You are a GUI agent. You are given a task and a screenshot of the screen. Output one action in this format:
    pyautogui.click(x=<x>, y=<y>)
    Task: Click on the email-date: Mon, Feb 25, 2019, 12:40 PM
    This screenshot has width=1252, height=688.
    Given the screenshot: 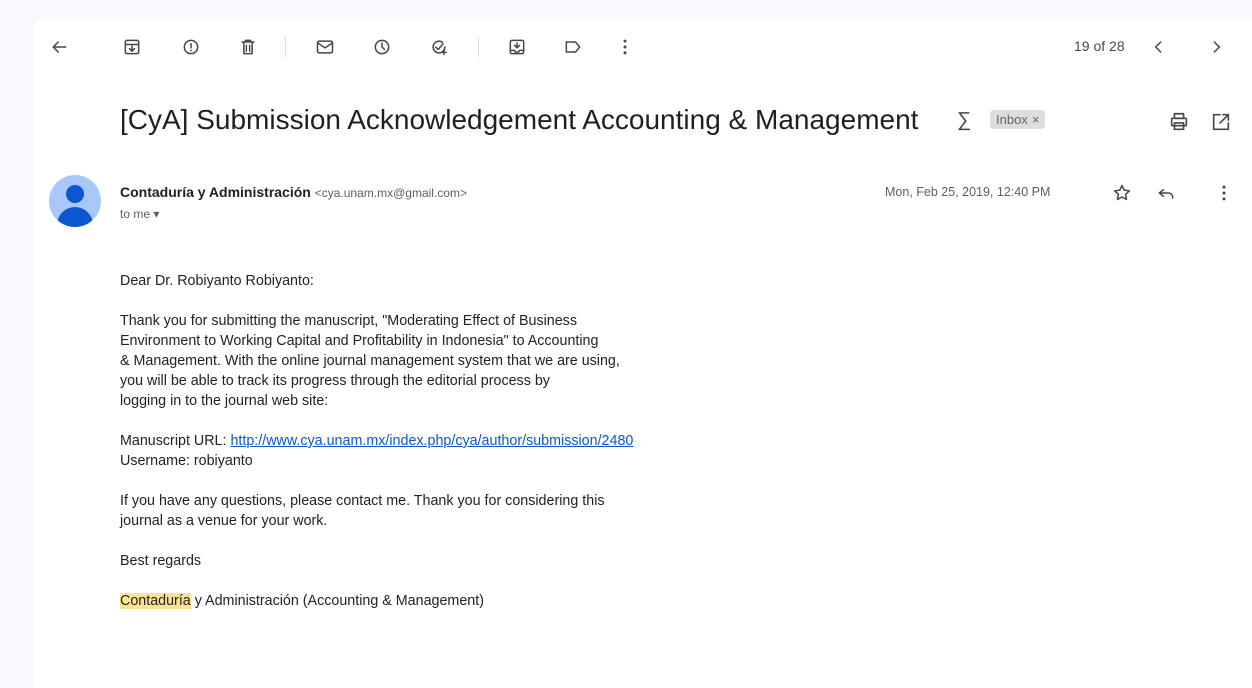 What is the action you would take?
    pyautogui.click(x=968, y=192)
    